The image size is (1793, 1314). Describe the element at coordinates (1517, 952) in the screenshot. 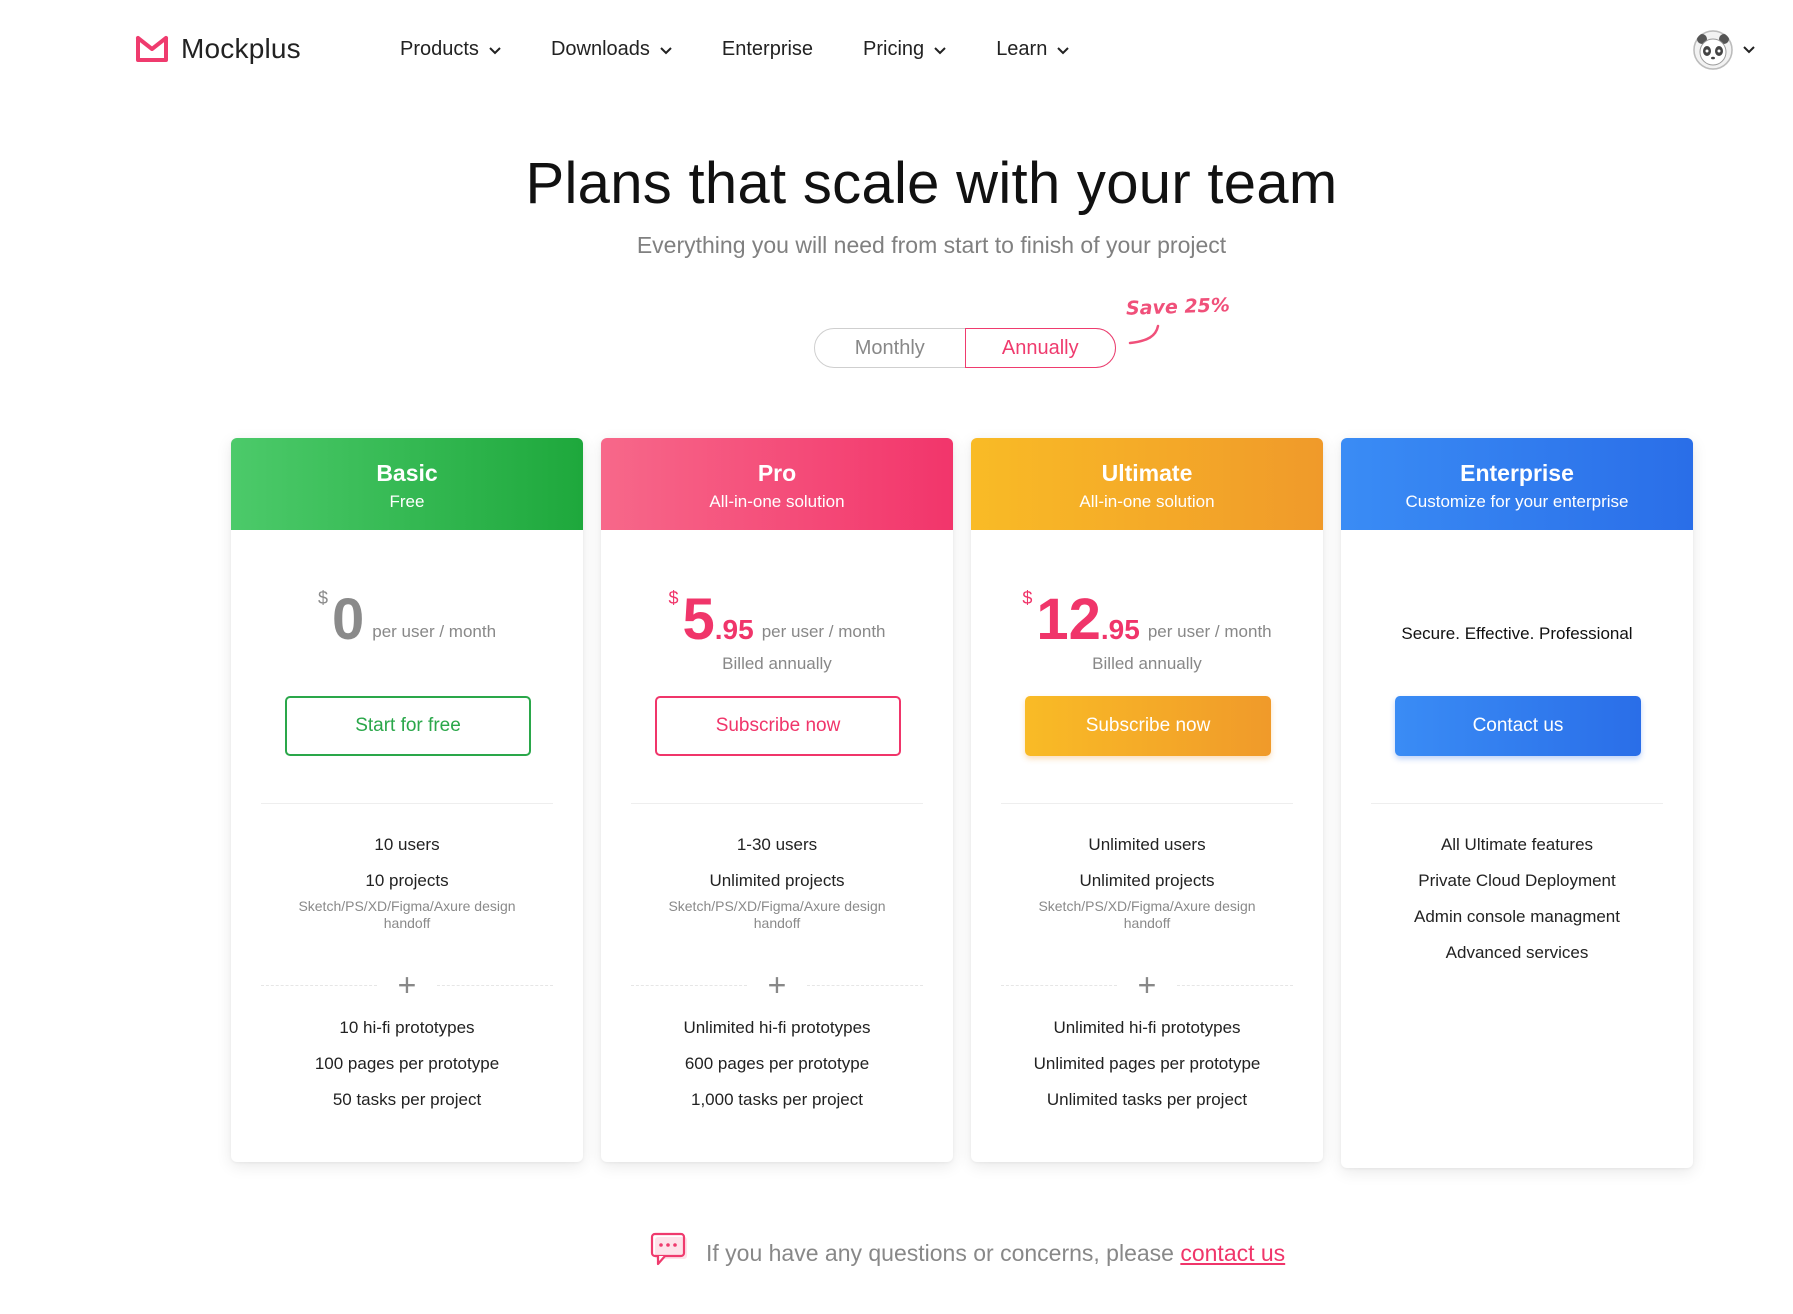

I see `feature-item: Advanced services` at that location.